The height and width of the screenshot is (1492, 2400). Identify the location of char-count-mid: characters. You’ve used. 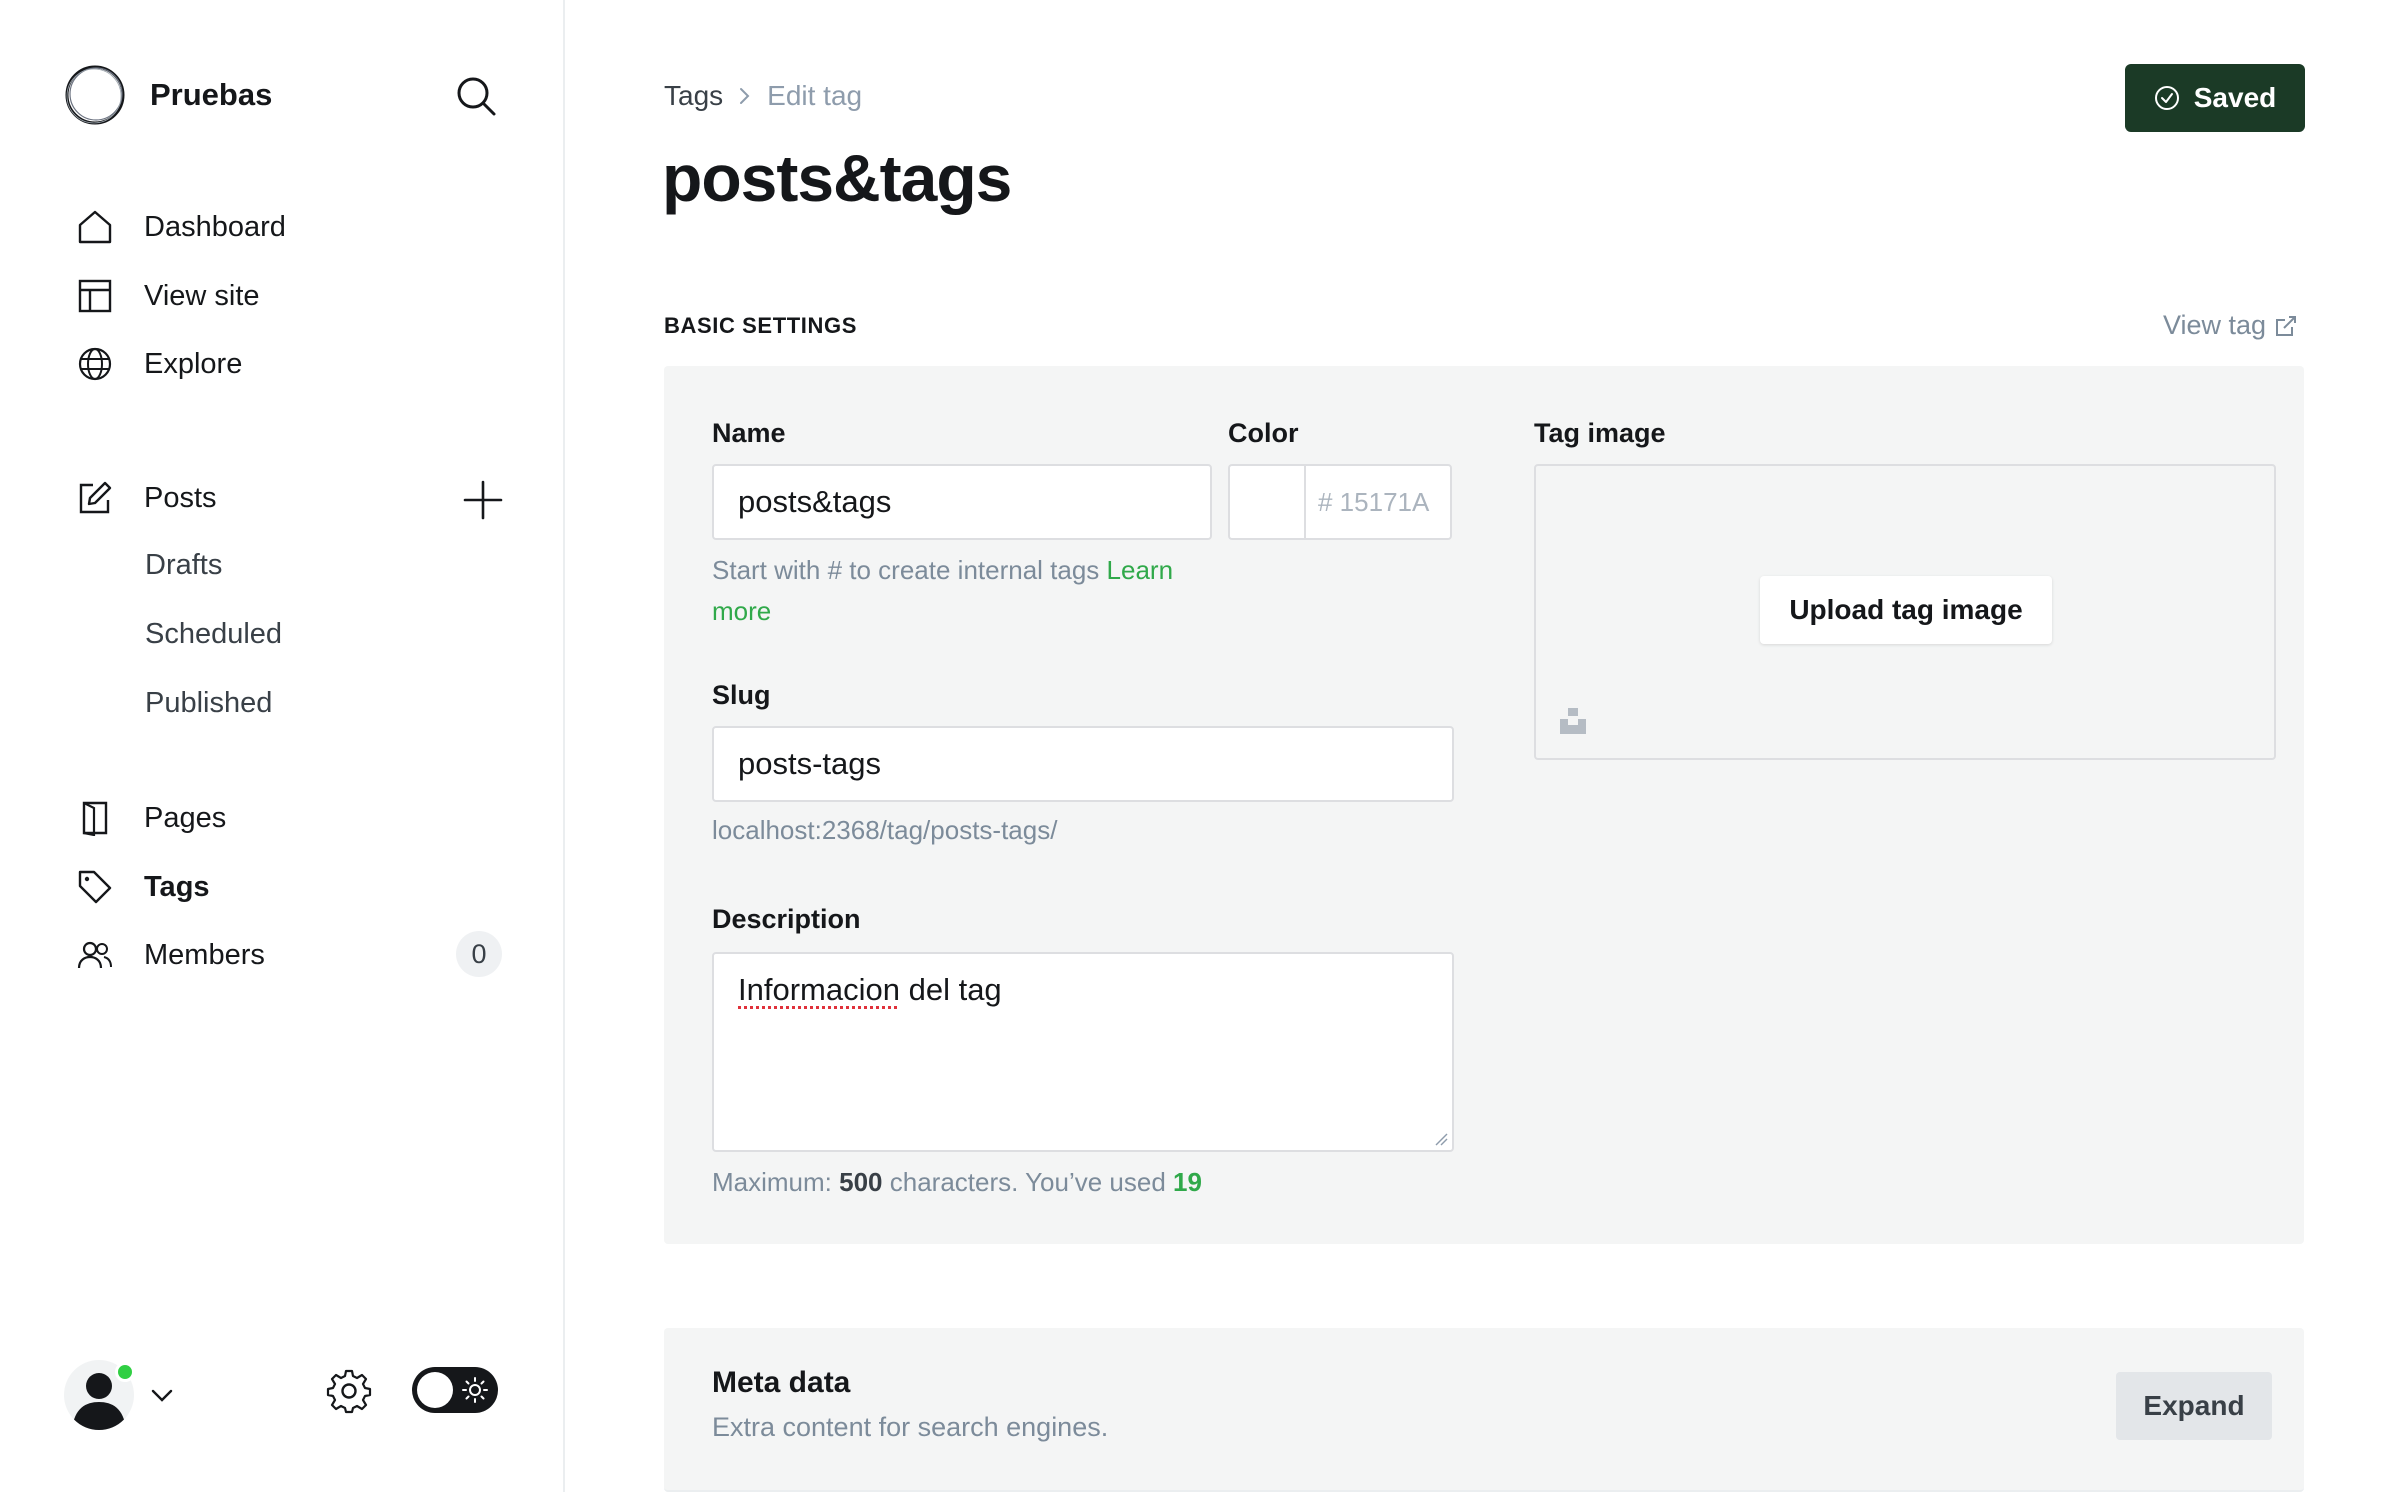
(1028, 1182).